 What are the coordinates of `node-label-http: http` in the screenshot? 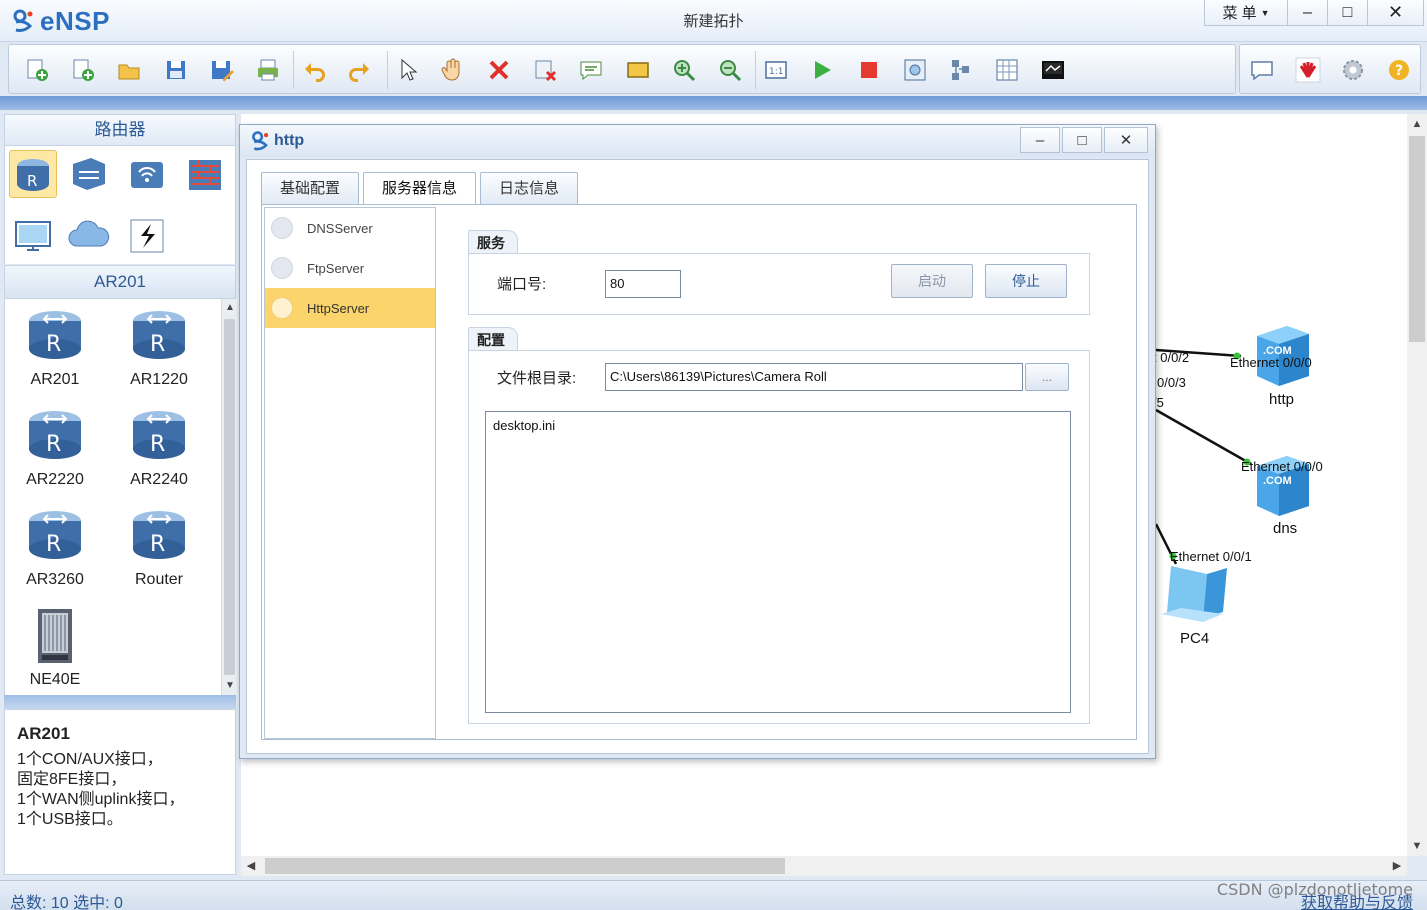 It's located at (1281, 399).